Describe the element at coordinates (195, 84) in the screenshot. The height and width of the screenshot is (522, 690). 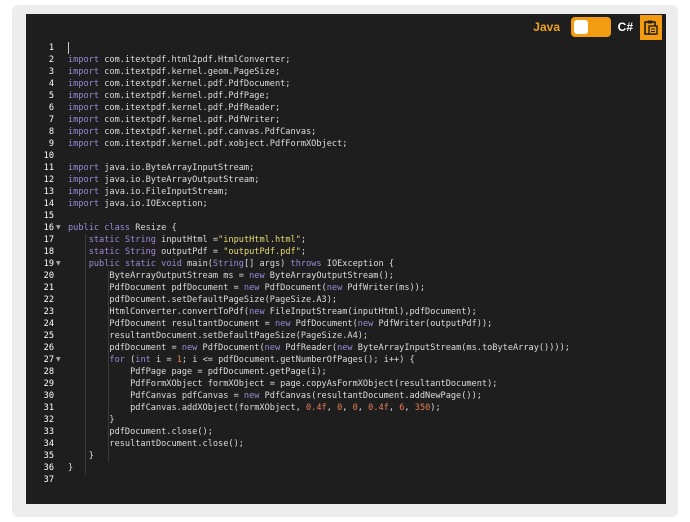
I see `code-token: com.itextpdf.kernel.pdf.PdfDocument;` at that location.